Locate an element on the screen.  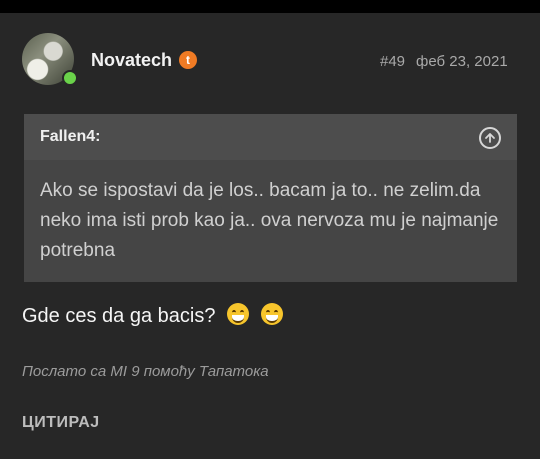
post-message-text: Gde ces da ga bacis? is located at coordinates (119, 316).